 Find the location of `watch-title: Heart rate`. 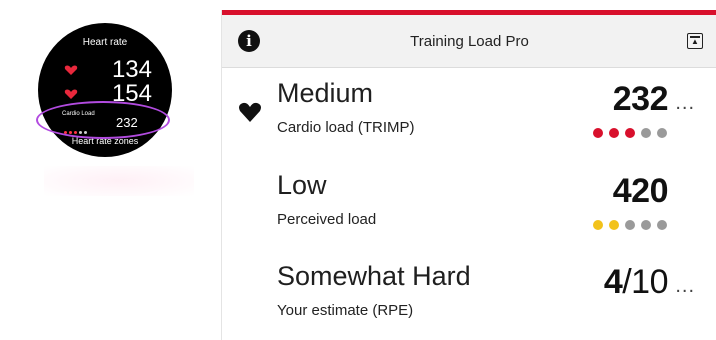

watch-title: Heart rate is located at coordinates (105, 42).